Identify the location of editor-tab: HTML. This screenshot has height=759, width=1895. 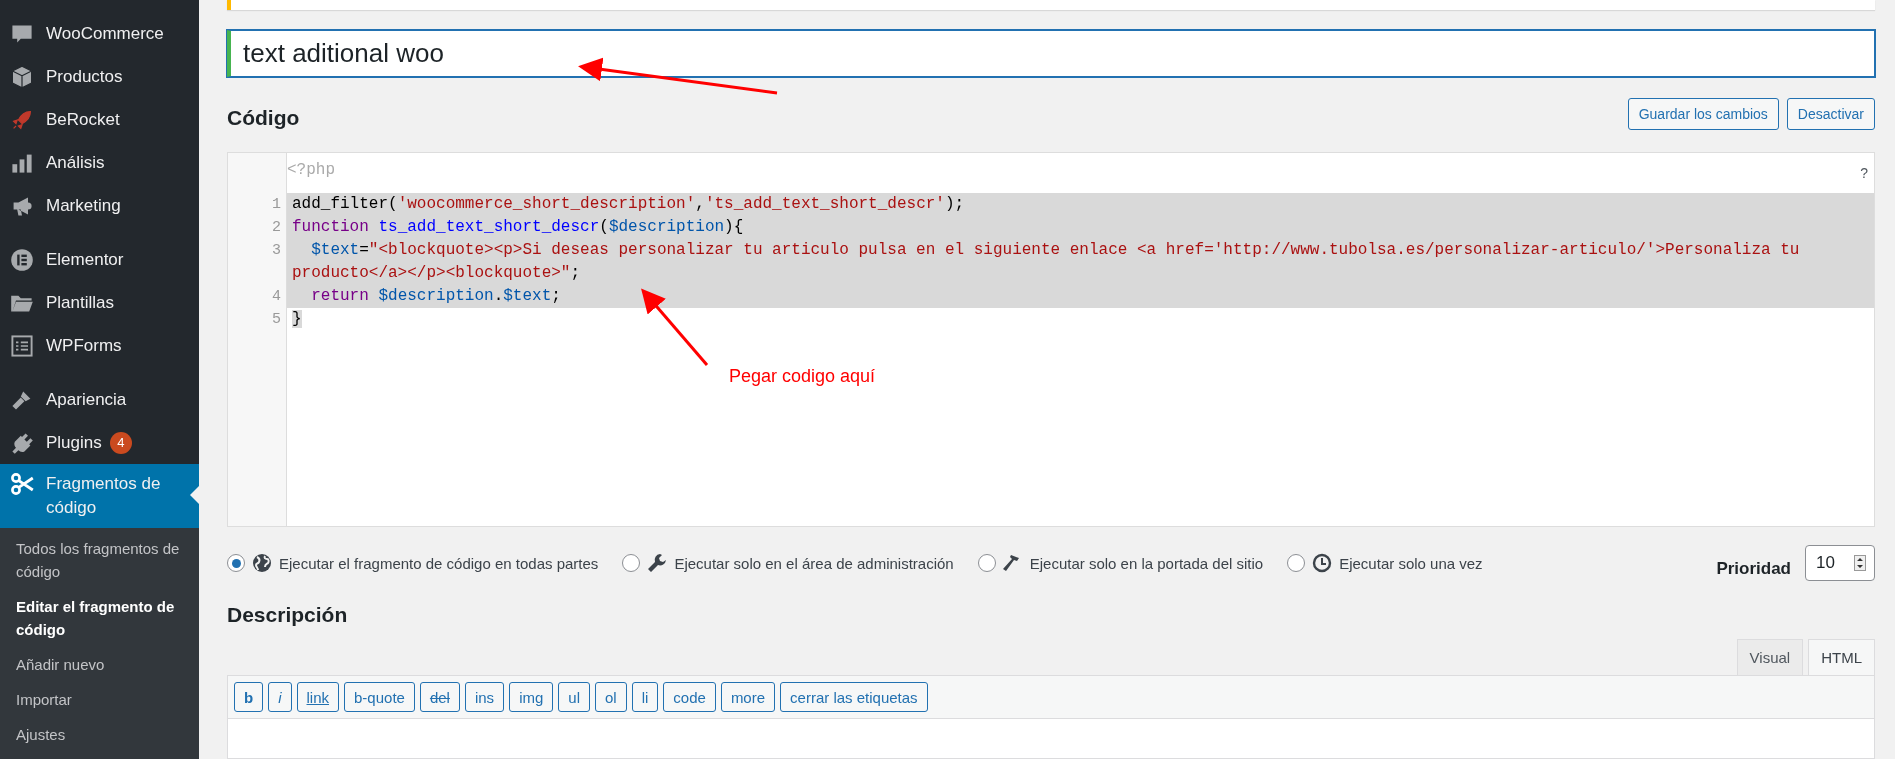
(1841, 657).